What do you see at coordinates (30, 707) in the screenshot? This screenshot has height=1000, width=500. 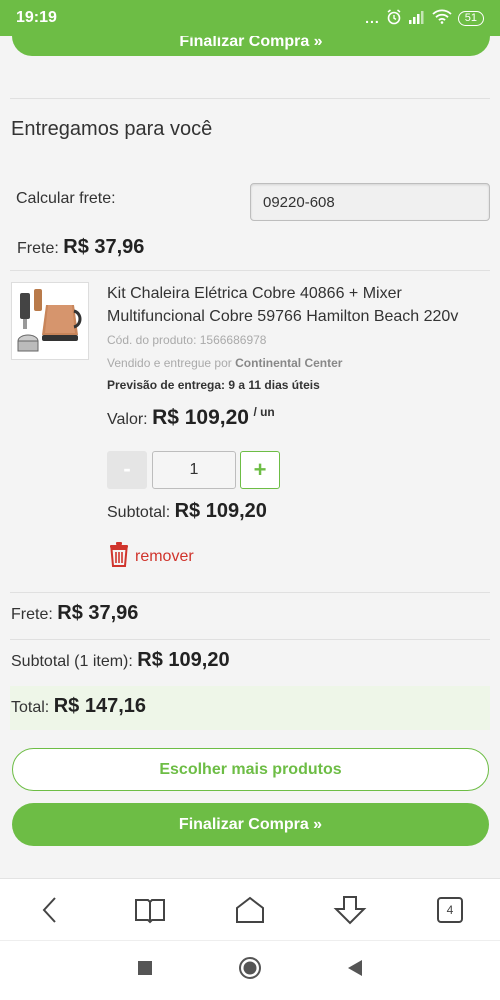 I see `total-label: Total:` at bounding box center [30, 707].